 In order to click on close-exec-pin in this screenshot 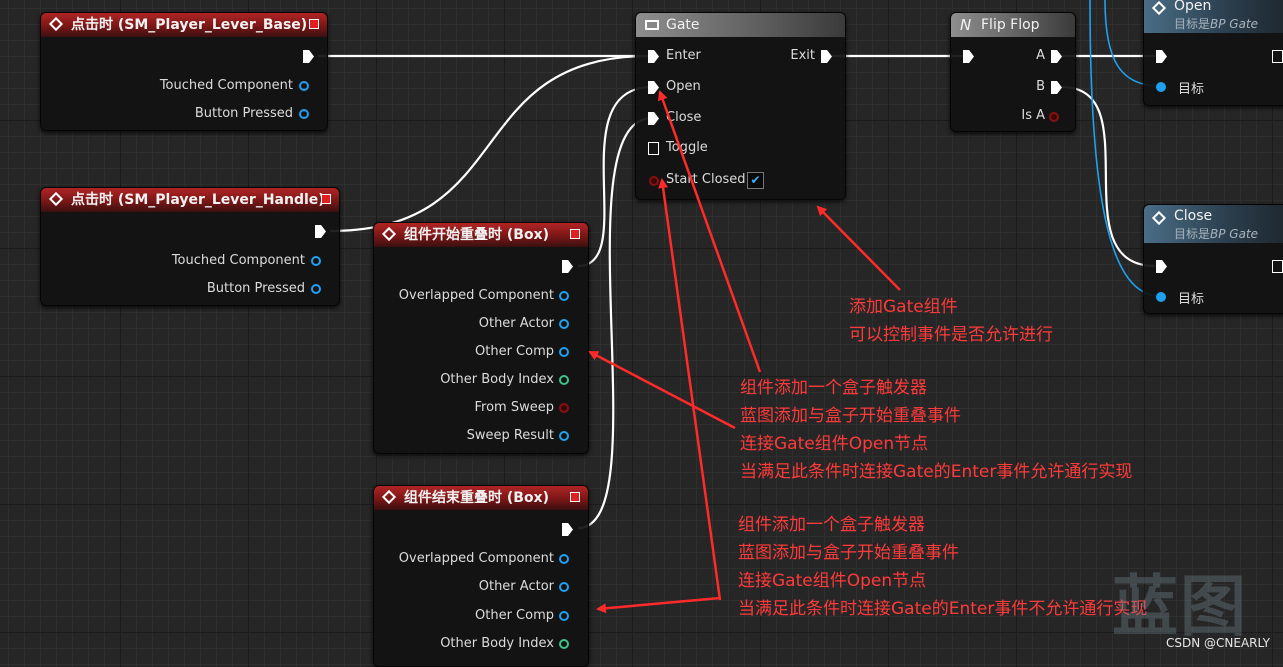, I will do `click(653, 118)`.